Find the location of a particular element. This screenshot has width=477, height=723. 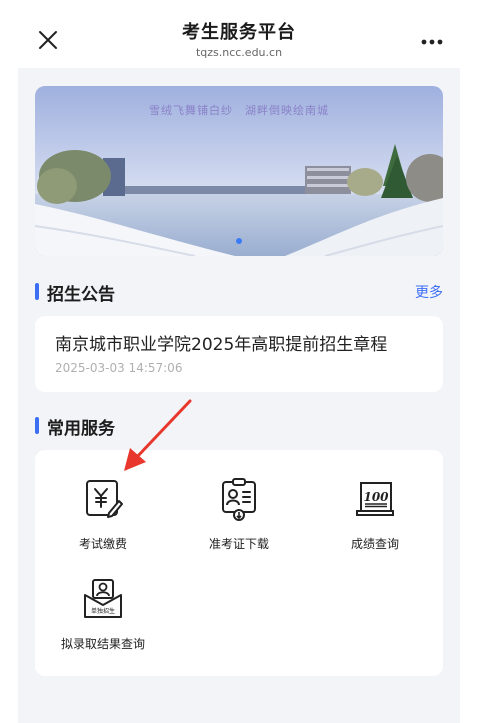

stamp-text: 单独招生 is located at coordinates (103, 611).